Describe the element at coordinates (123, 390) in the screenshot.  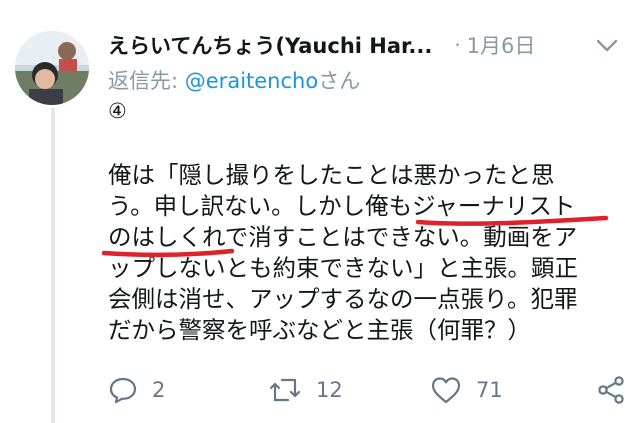
I see `reply-icon` at that location.